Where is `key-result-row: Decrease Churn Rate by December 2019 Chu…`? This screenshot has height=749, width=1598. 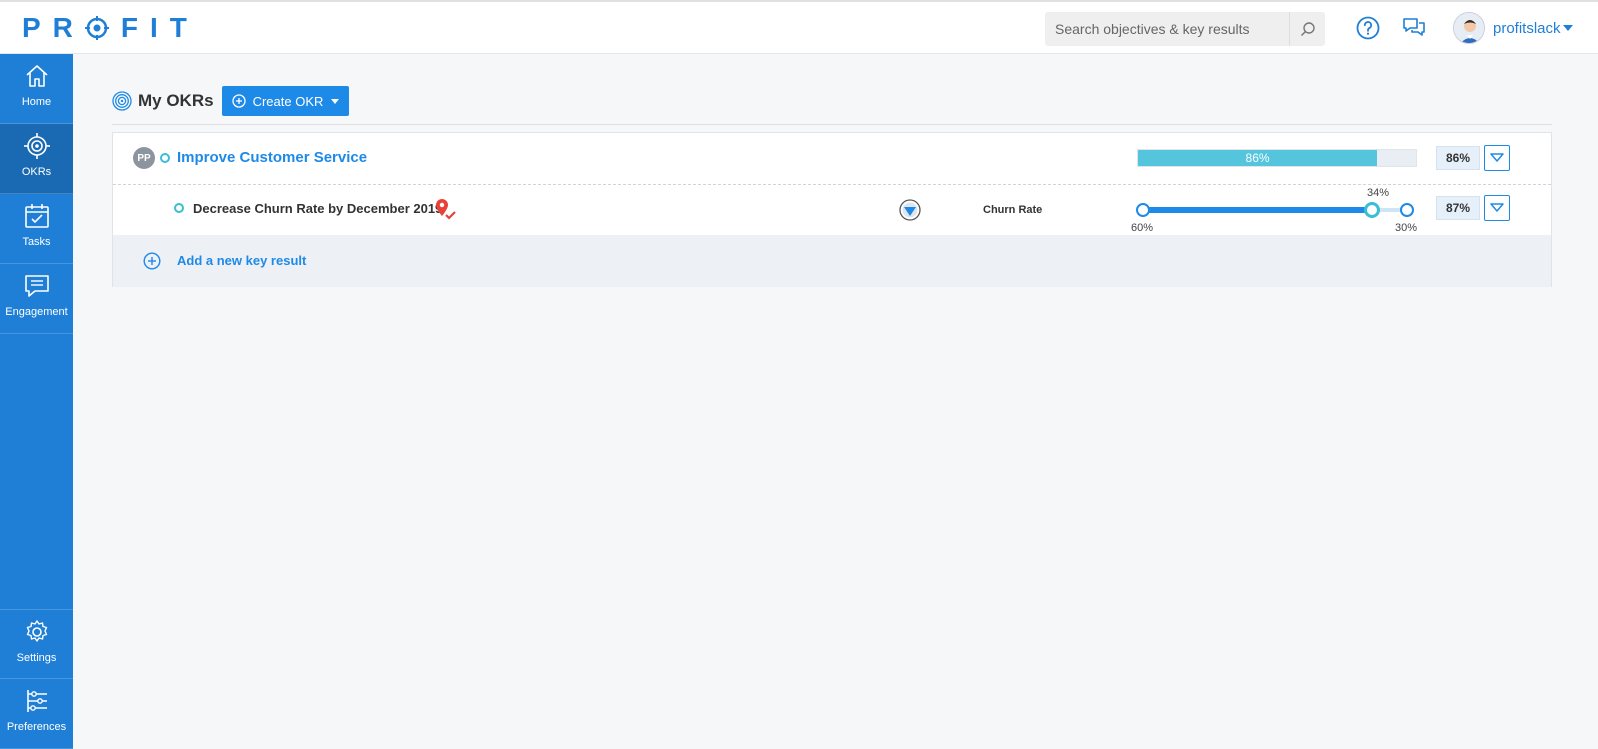
key-result-row: Decrease Churn Rate by December 2019 Chu… is located at coordinates (832, 210).